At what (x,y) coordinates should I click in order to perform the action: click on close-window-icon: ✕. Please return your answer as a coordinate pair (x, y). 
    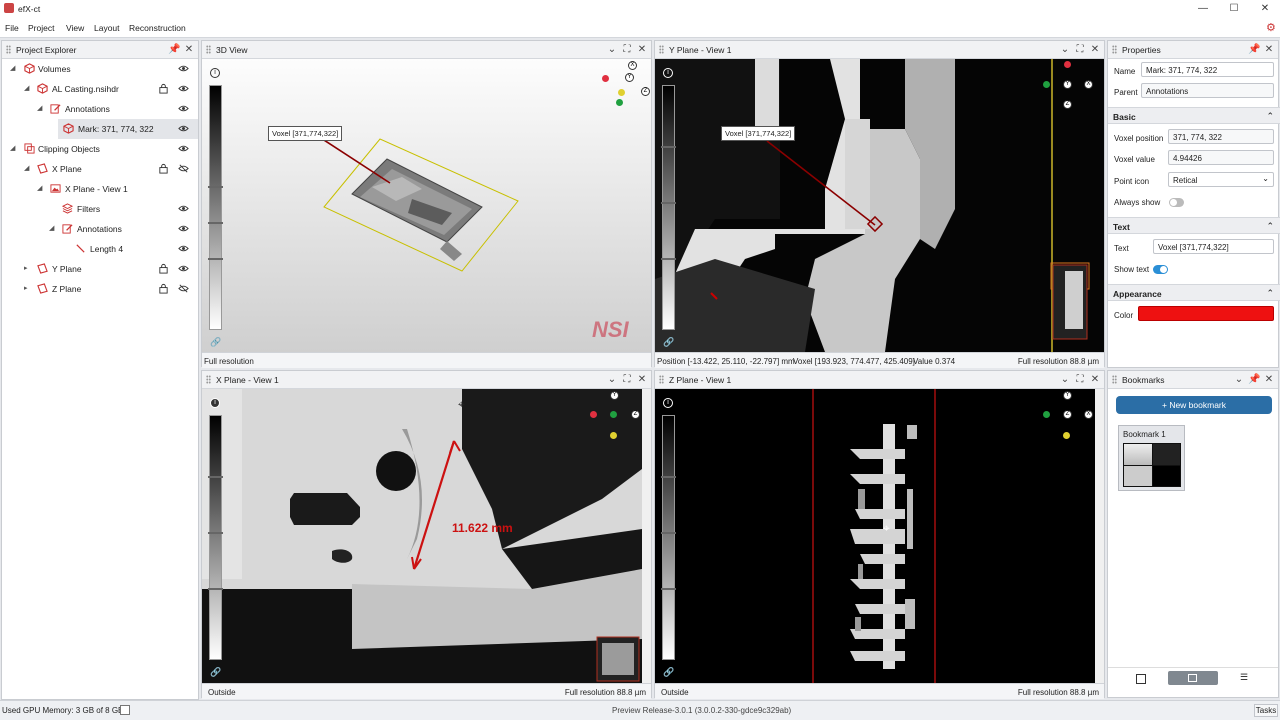
    Looking at the image, I should click on (1265, 9).